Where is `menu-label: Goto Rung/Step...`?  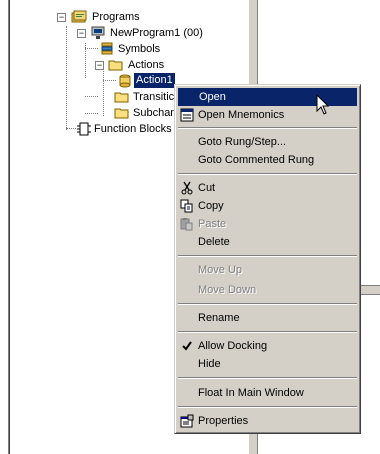 menu-label: Goto Rung/Step... is located at coordinates (242, 142).